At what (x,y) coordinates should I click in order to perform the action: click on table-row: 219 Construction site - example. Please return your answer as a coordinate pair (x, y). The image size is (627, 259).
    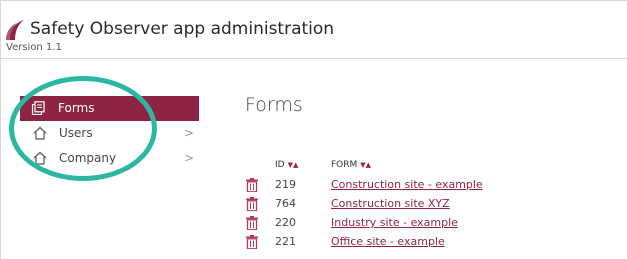
    Looking at the image, I should click on (424, 186).